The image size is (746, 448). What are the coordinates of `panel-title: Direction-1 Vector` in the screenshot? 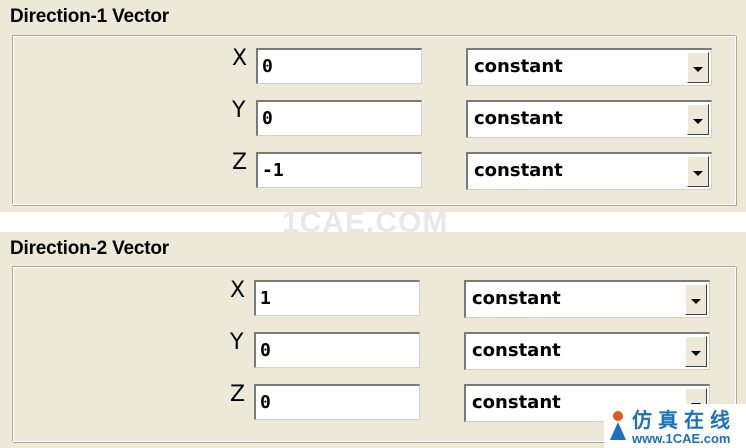 It's located at (90, 16).